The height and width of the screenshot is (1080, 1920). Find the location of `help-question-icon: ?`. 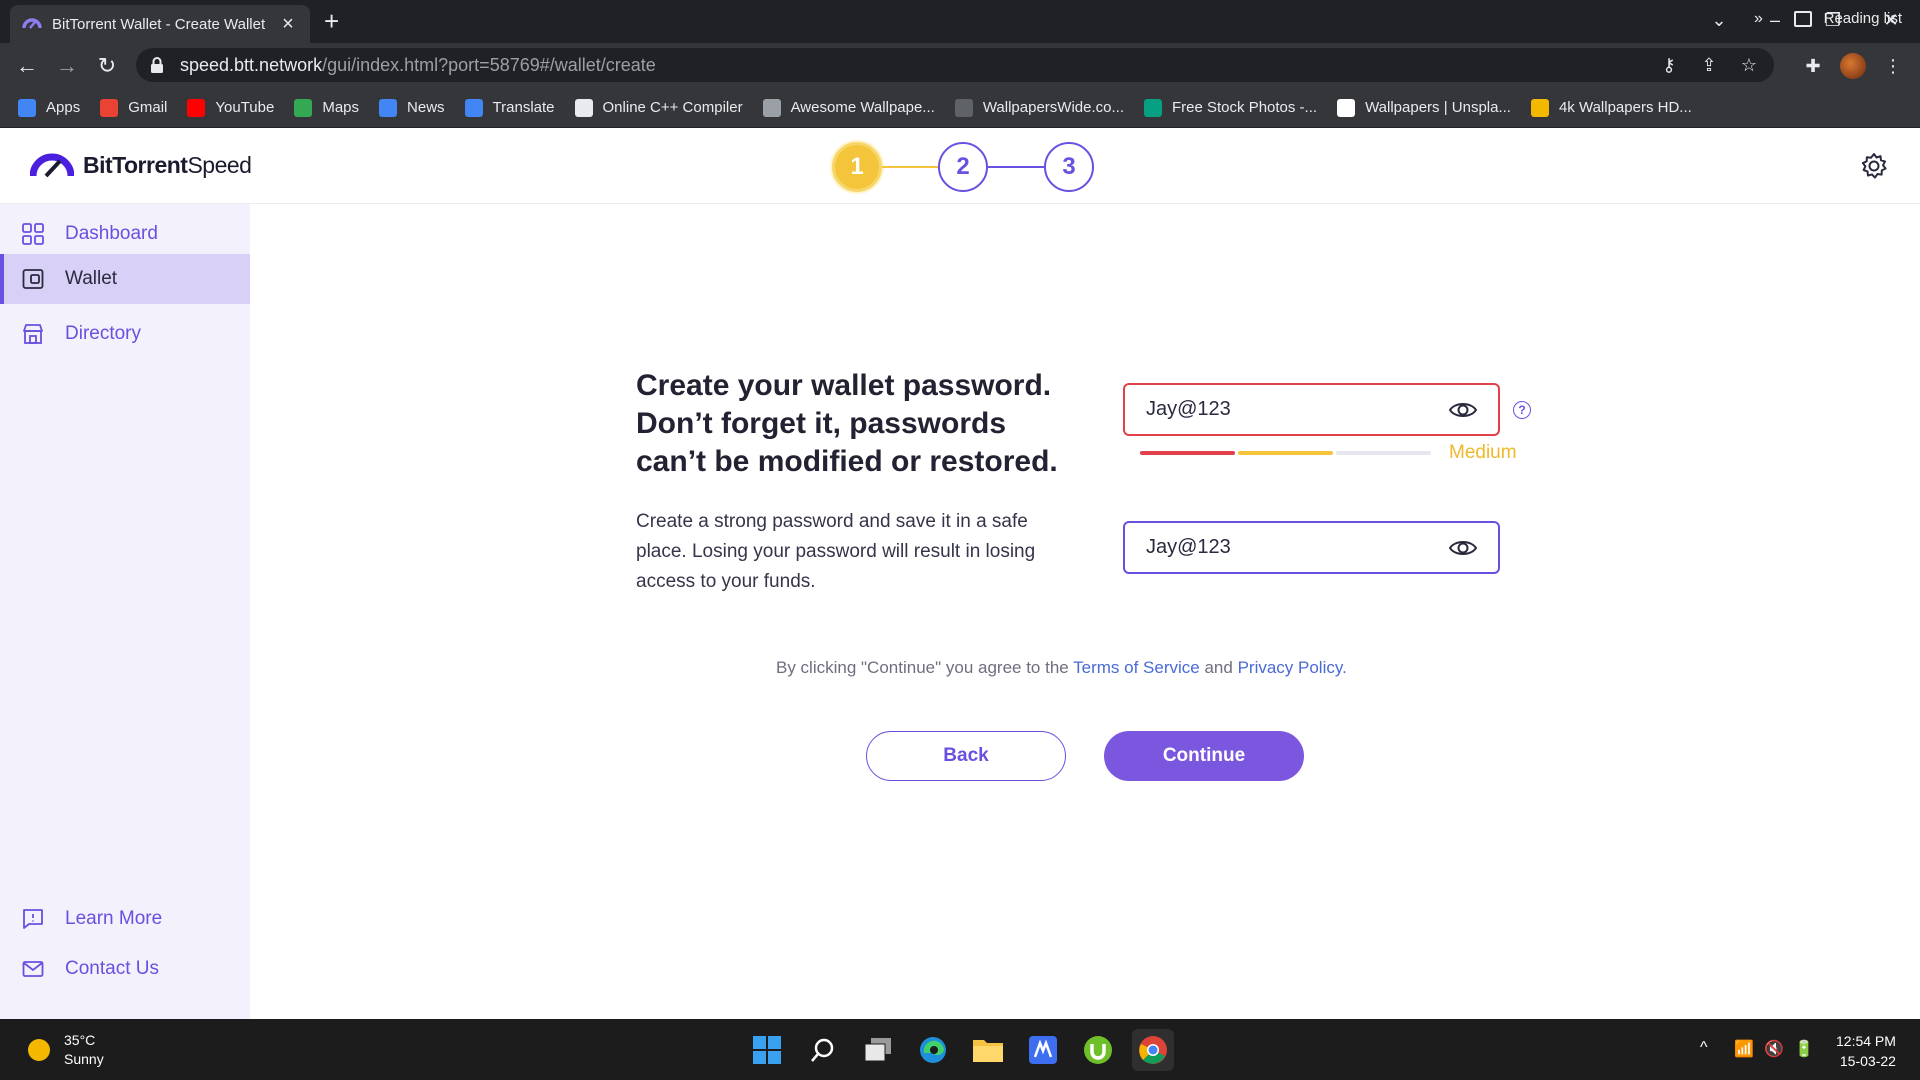

help-question-icon: ? is located at coordinates (1522, 410).